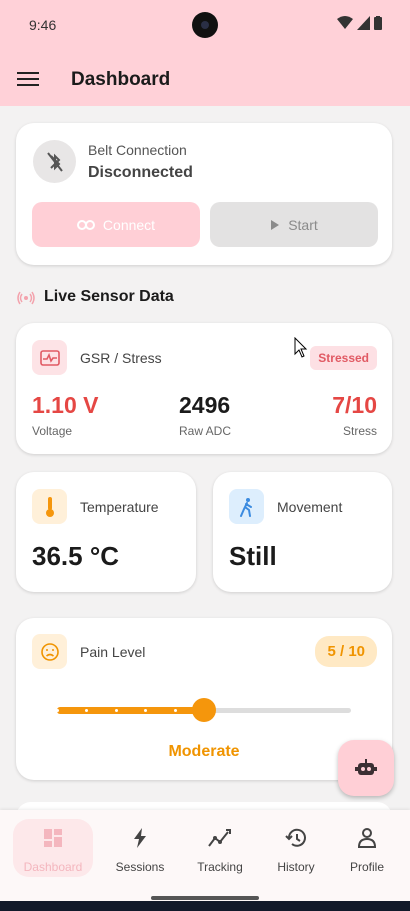 The height and width of the screenshot is (911, 410). Describe the element at coordinates (301, 347) in the screenshot. I see `mouse-cursor-icon` at that location.